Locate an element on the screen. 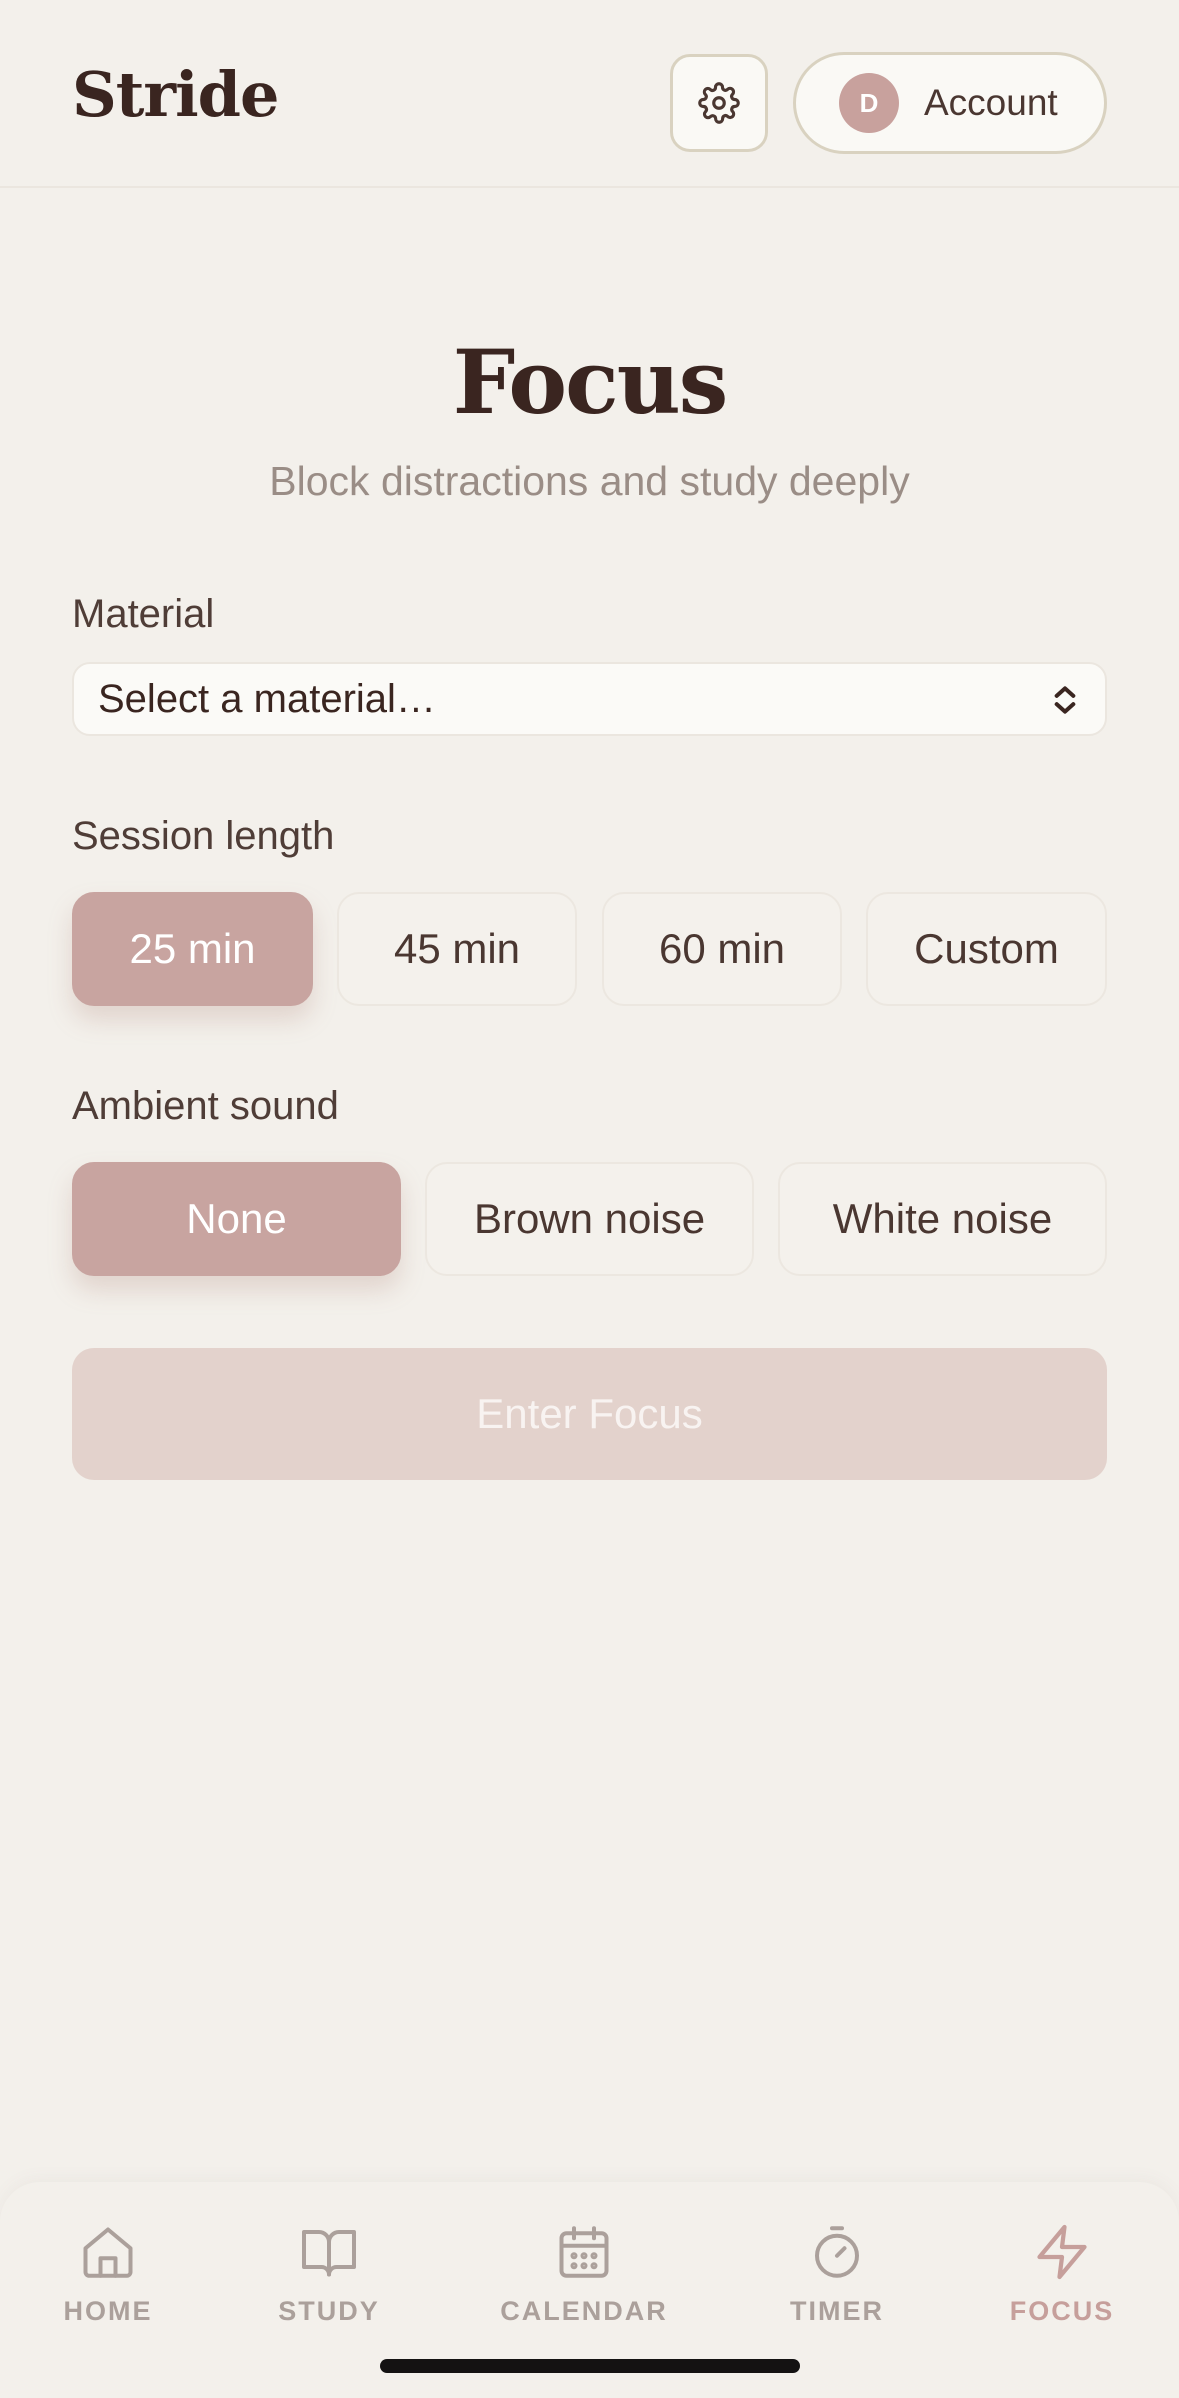 The height and width of the screenshot is (2398, 1179). calendar-icon is located at coordinates (584, 2252).